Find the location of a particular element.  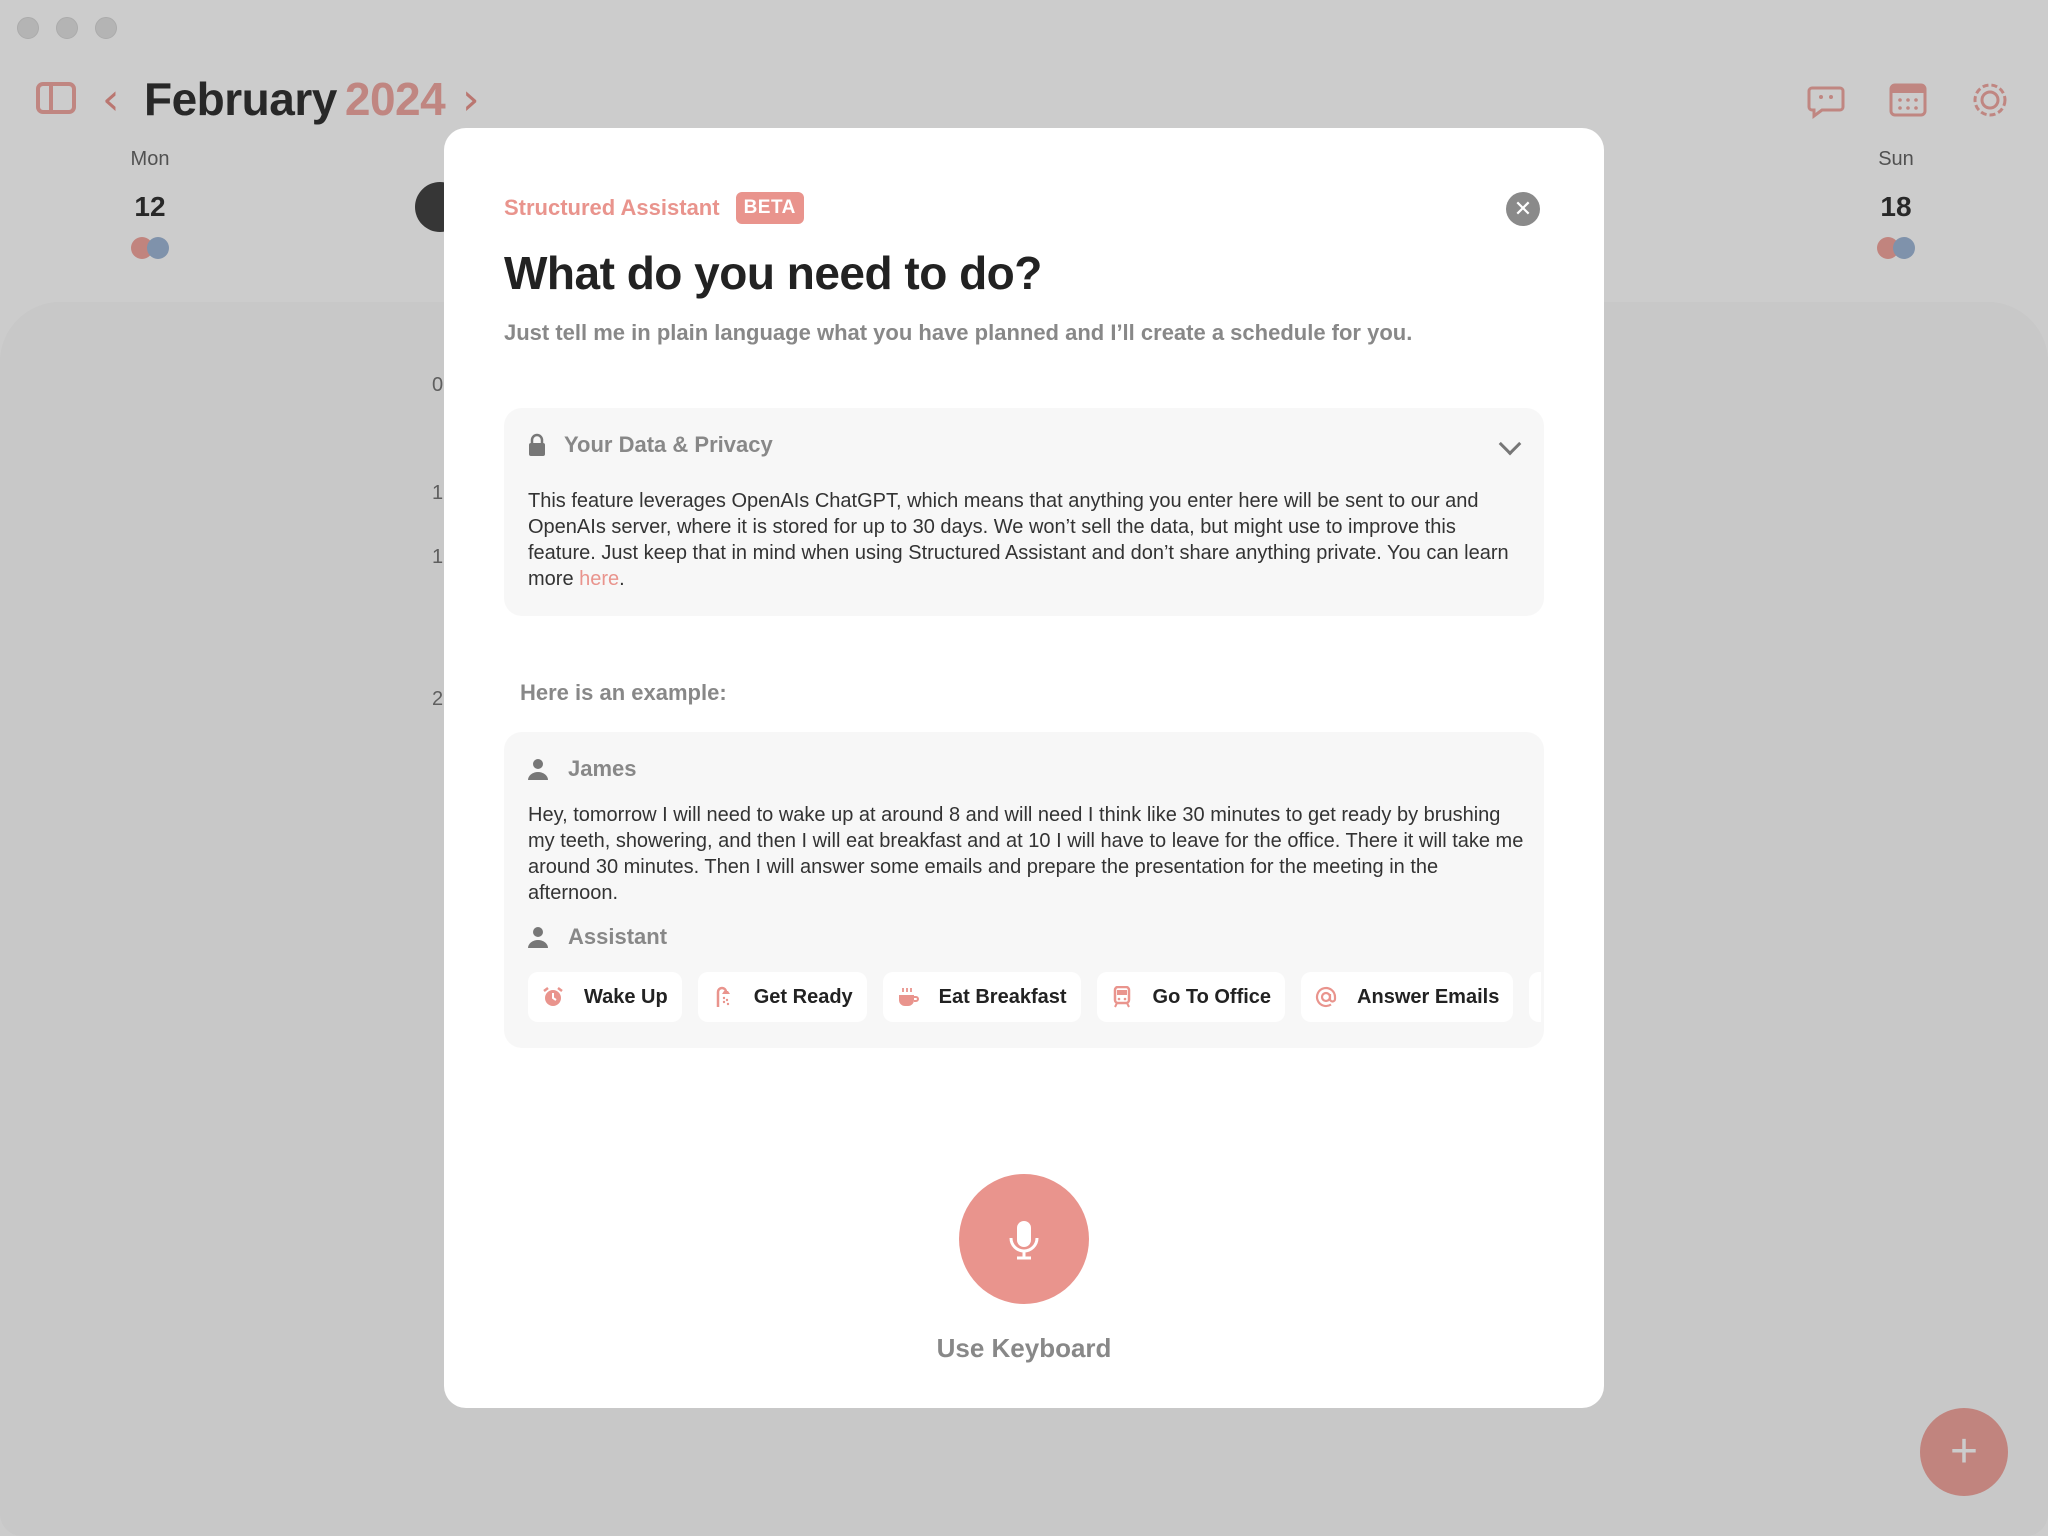

privacy-header: Your Data & Privacy is located at coordinates (650, 445).